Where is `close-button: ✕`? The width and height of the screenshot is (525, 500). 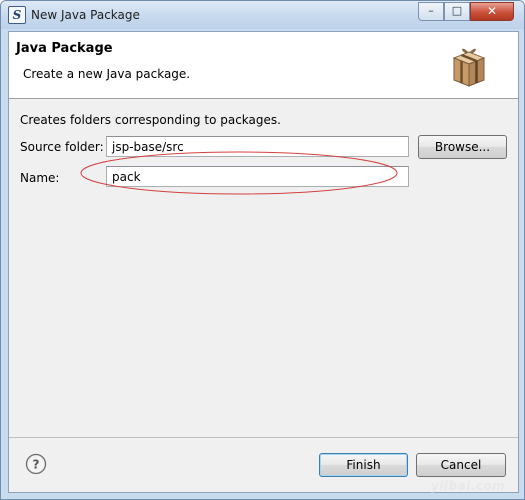 close-button: ✕ is located at coordinates (492, 11).